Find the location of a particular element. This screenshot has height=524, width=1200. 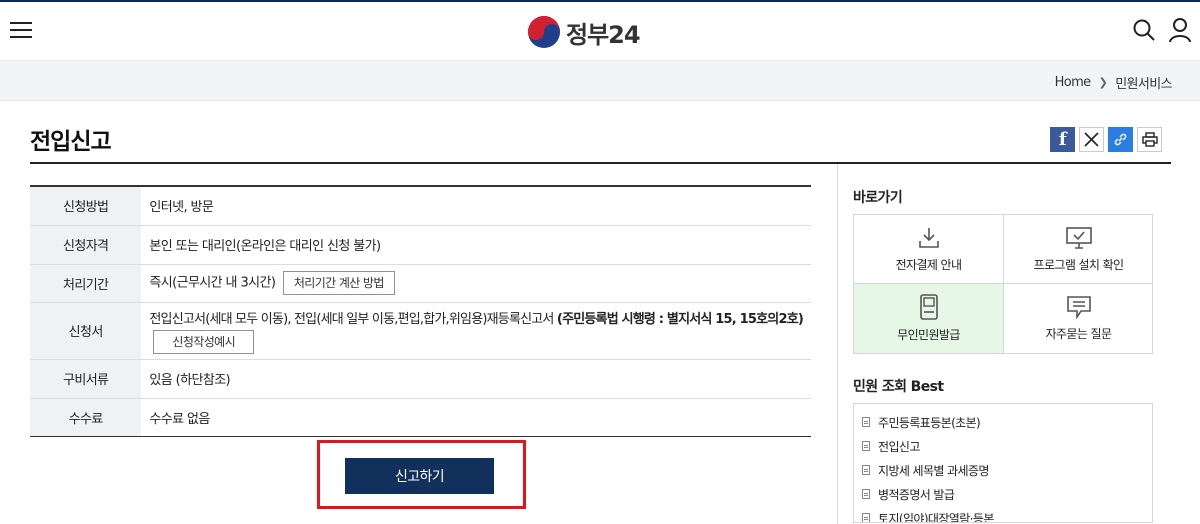

processing-time-calc-button: 처리기간 계산 방법 is located at coordinates (338, 283).